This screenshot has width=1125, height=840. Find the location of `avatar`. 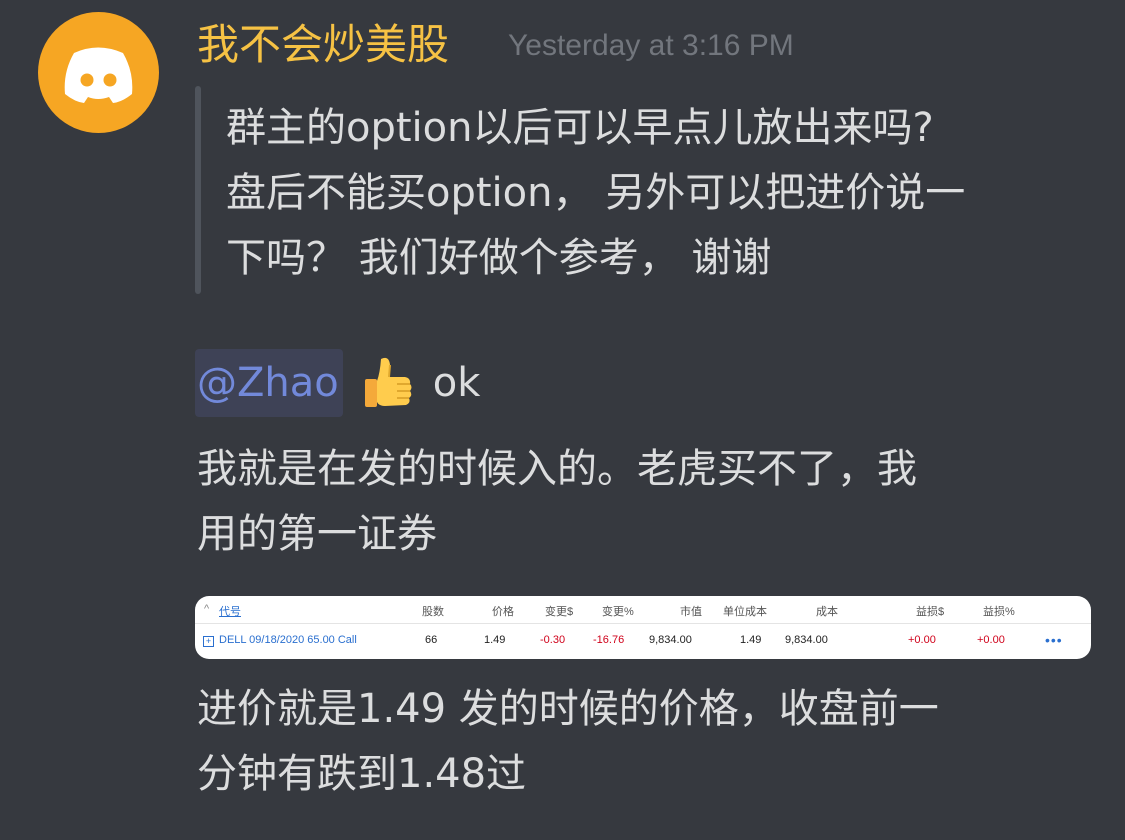

avatar is located at coordinates (98, 72).